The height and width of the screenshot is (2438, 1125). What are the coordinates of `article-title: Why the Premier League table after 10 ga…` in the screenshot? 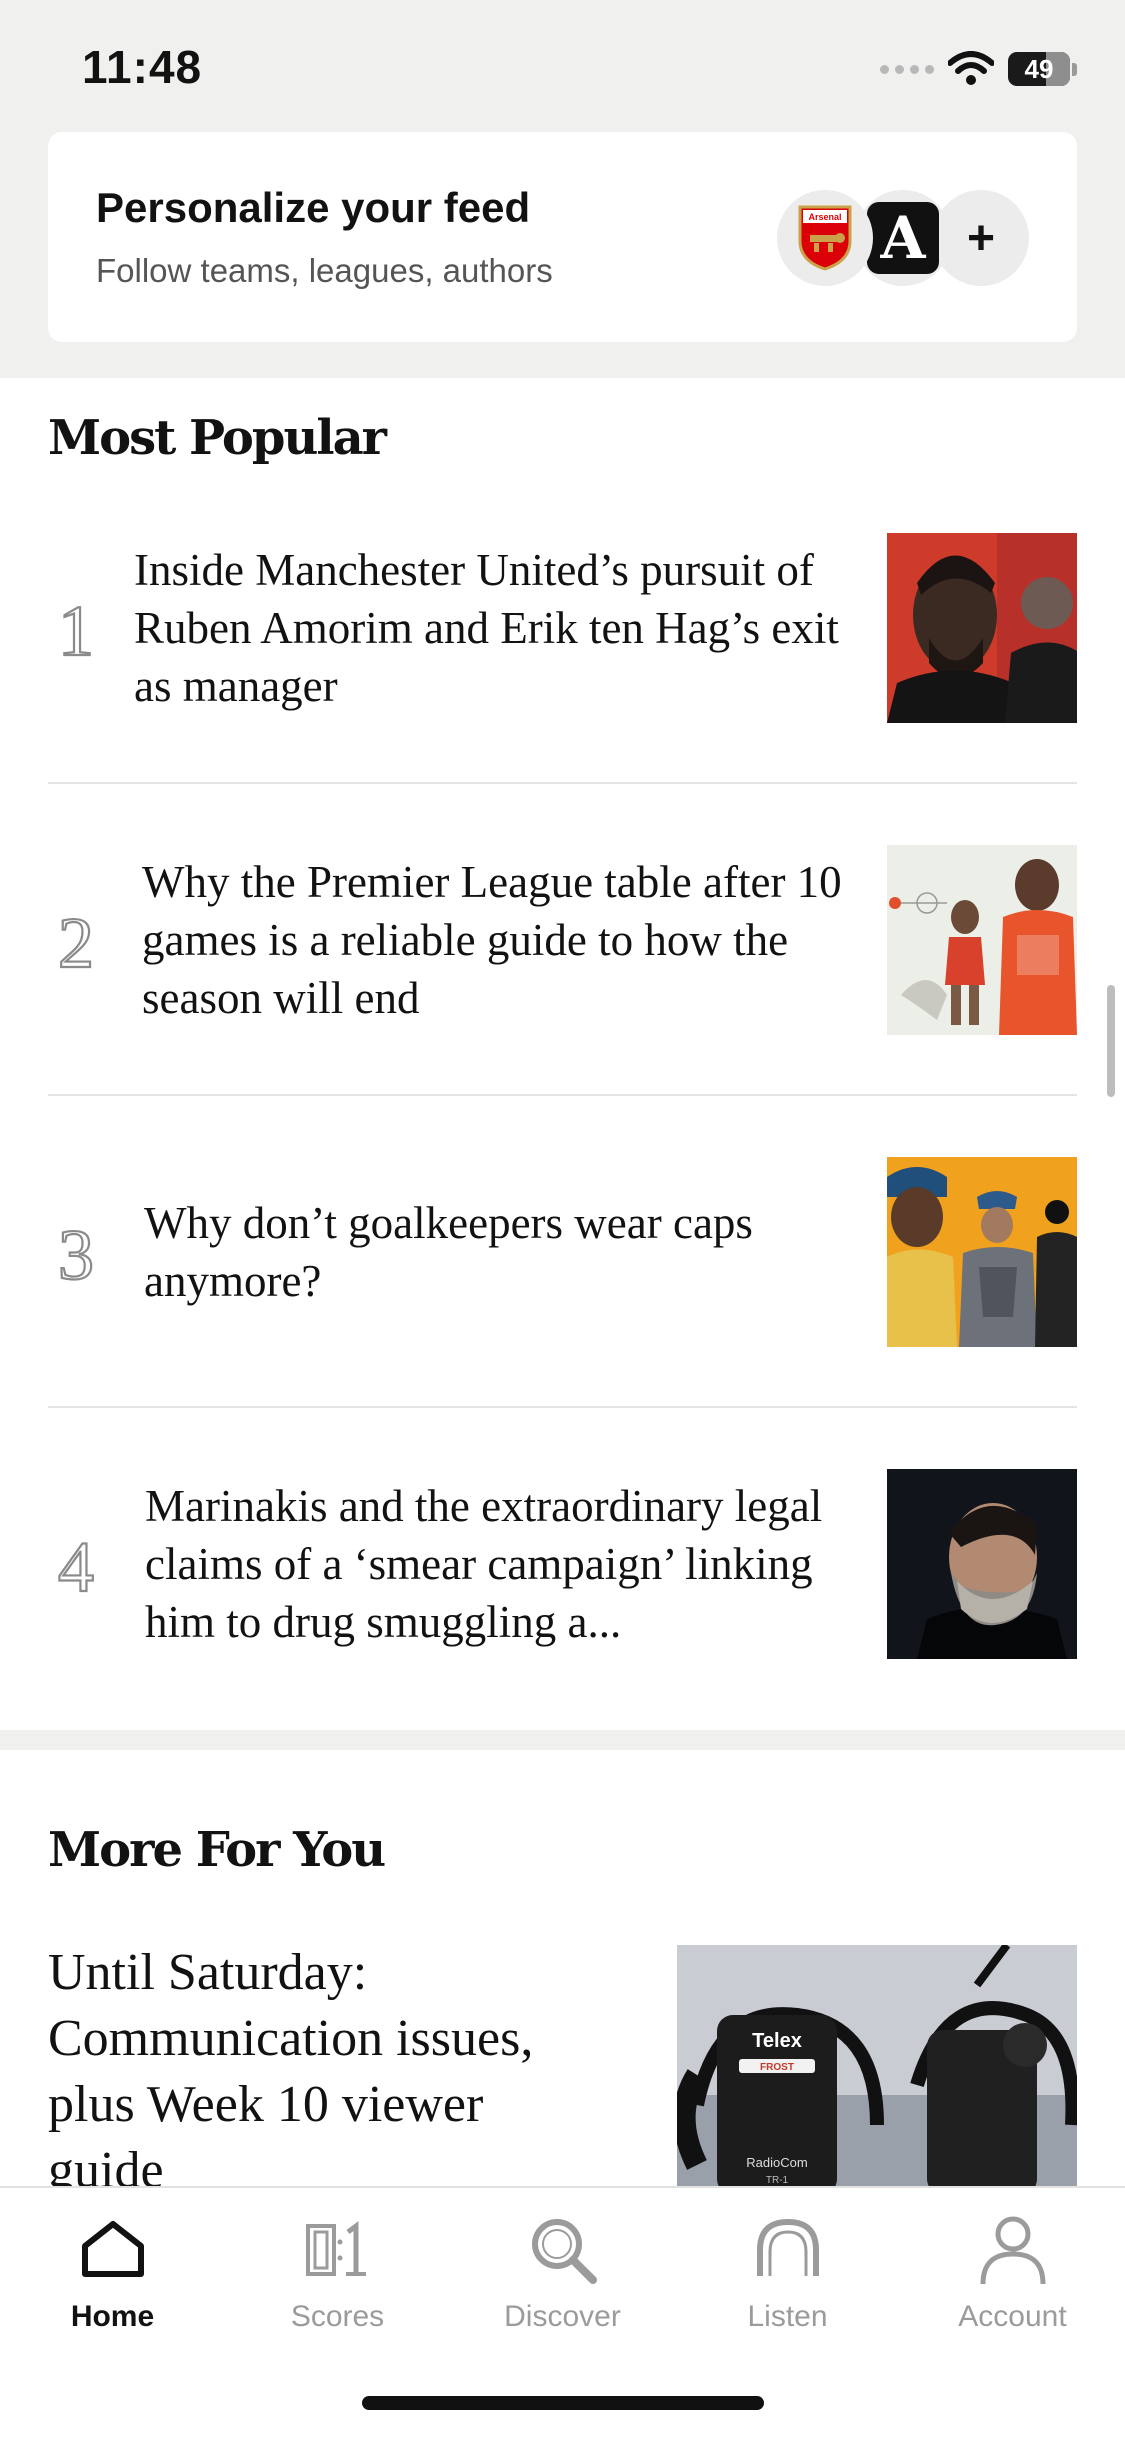 It's located at (492, 940).